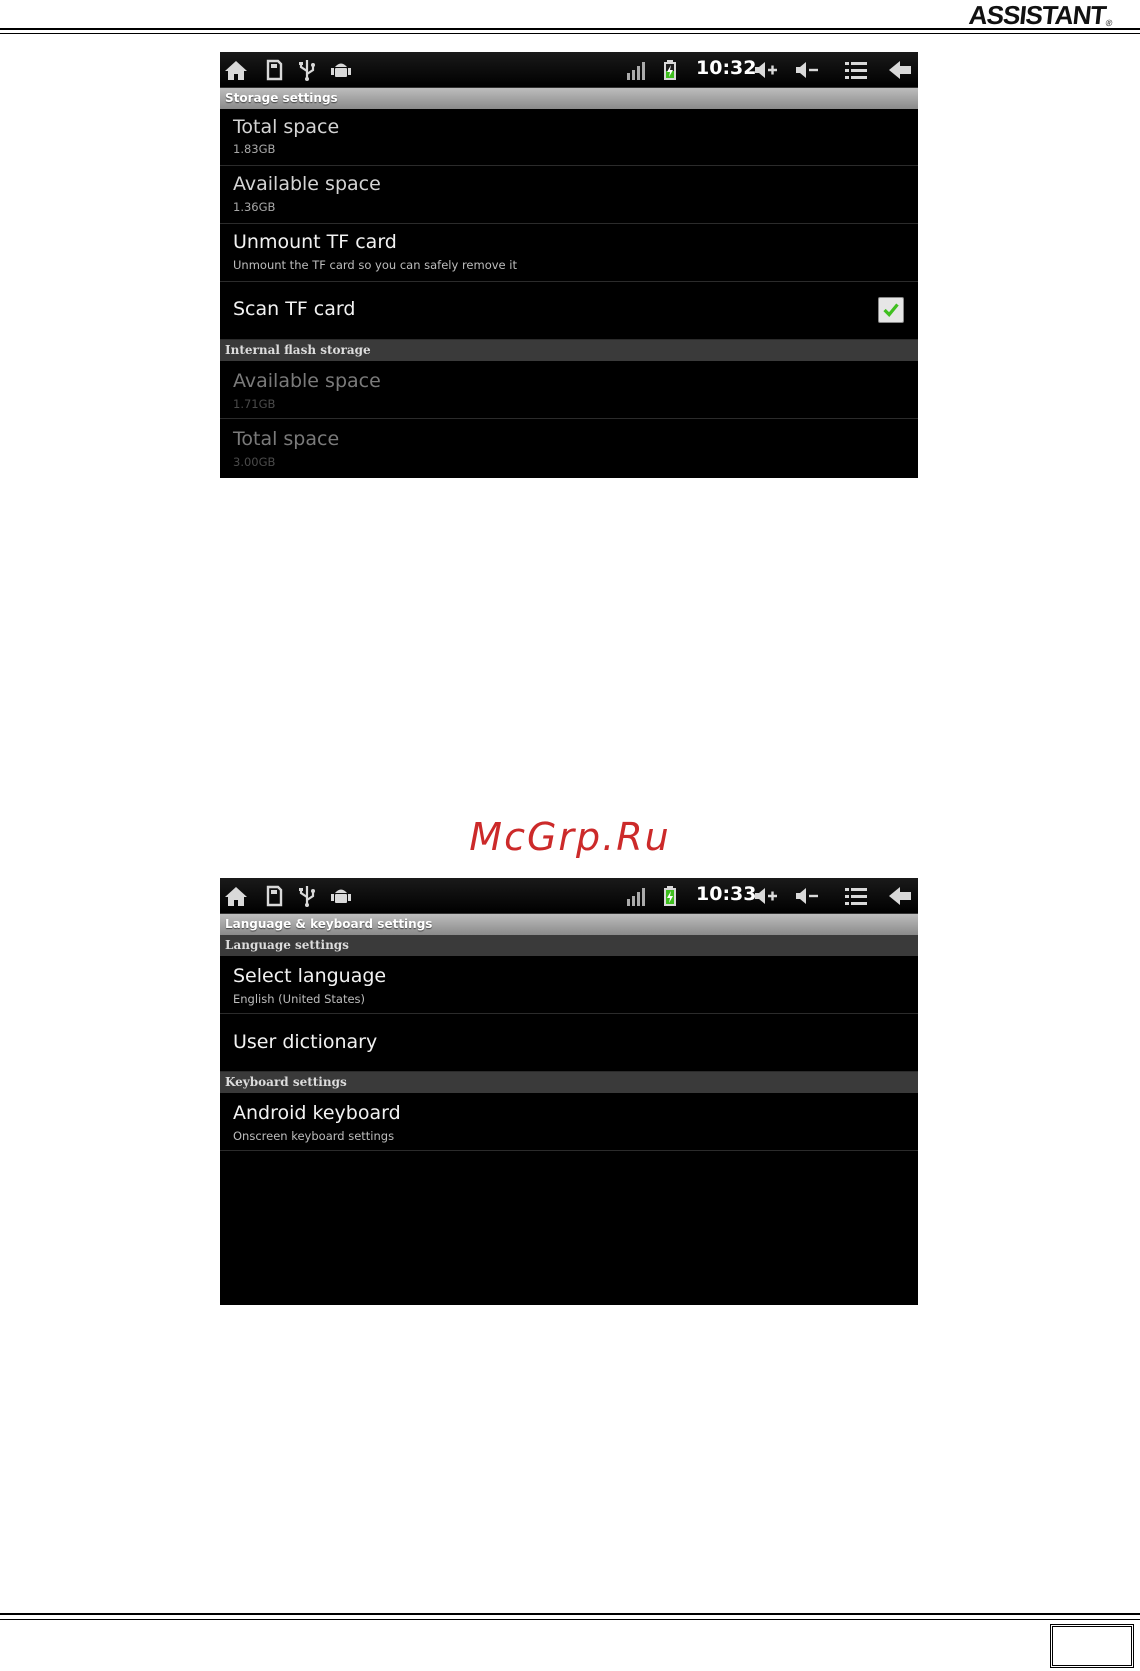 This screenshot has height=1671, width=1140. Describe the element at coordinates (254, 207) in the screenshot. I see `item-subtitle: 1.36GB` at that location.